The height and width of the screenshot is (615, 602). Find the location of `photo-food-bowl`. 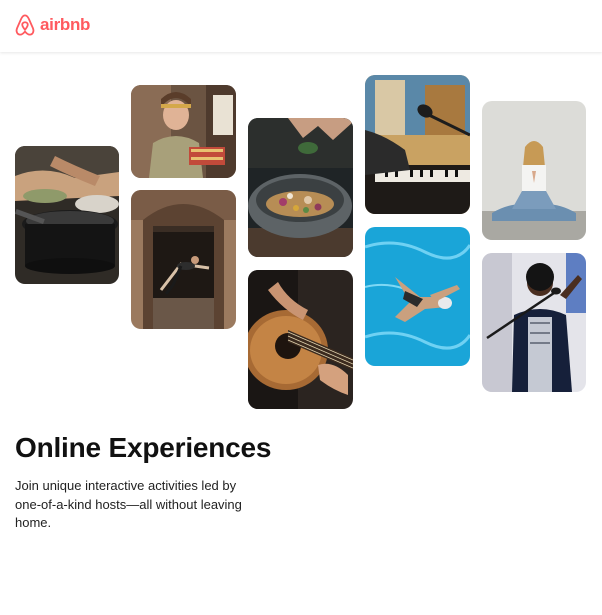

photo-food-bowl is located at coordinates (300, 187).